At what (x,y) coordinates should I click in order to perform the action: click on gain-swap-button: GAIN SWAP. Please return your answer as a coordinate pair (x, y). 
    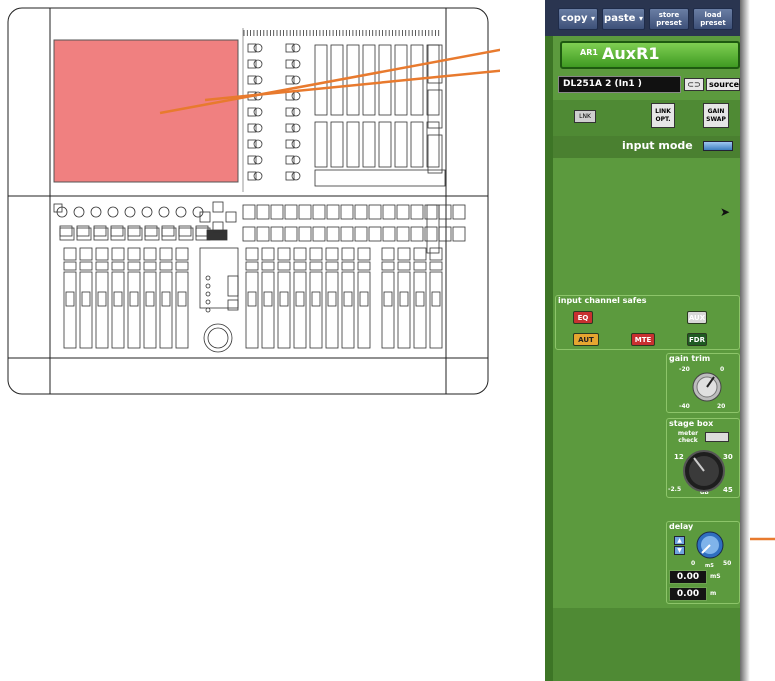
    Looking at the image, I should click on (716, 115).